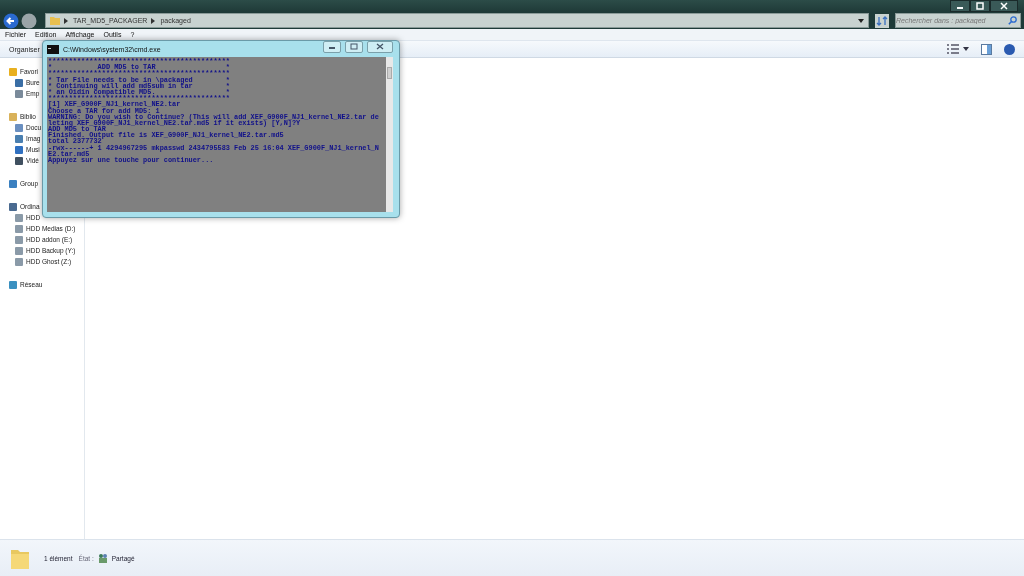  I want to click on maximize-icon, so click(354, 46).